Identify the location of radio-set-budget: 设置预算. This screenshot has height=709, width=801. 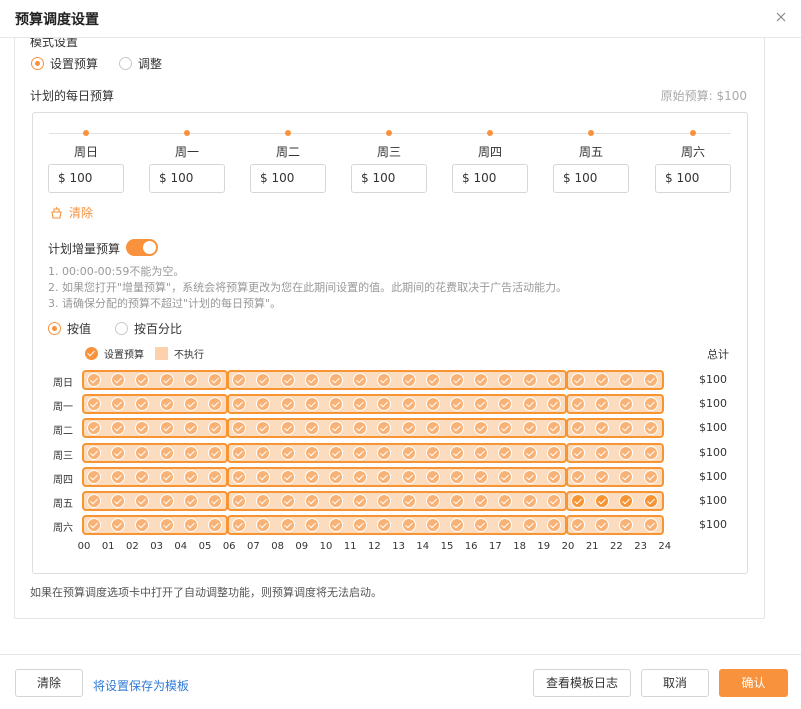
(64, 63).